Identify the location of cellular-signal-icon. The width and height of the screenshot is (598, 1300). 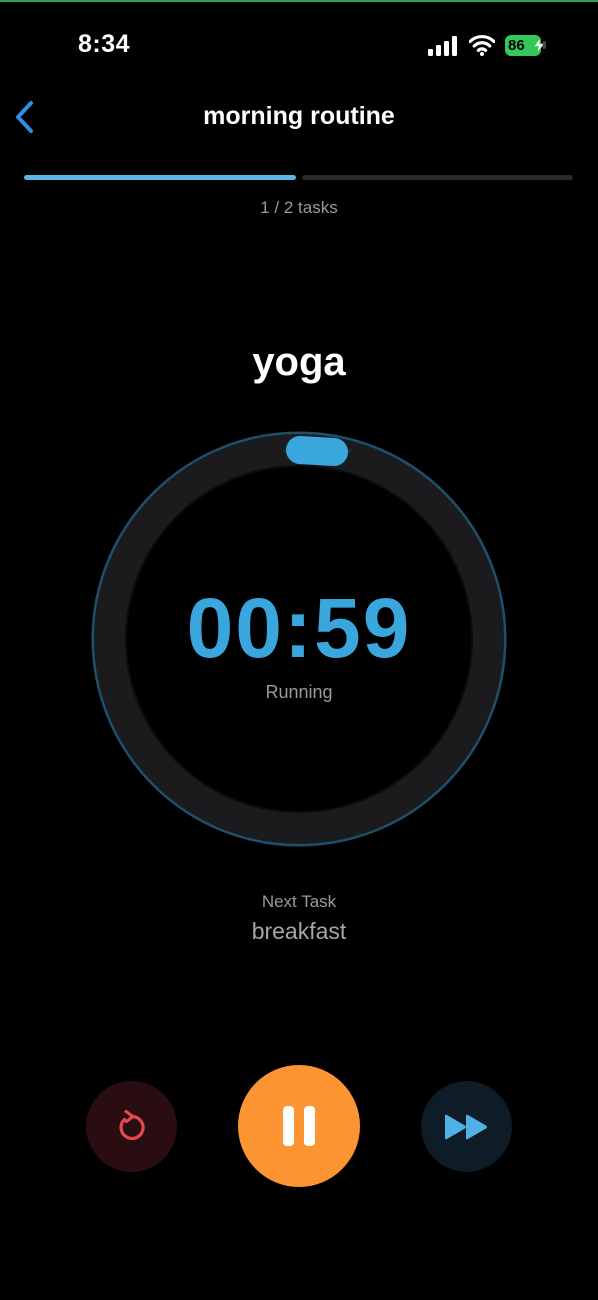
(442, 46).